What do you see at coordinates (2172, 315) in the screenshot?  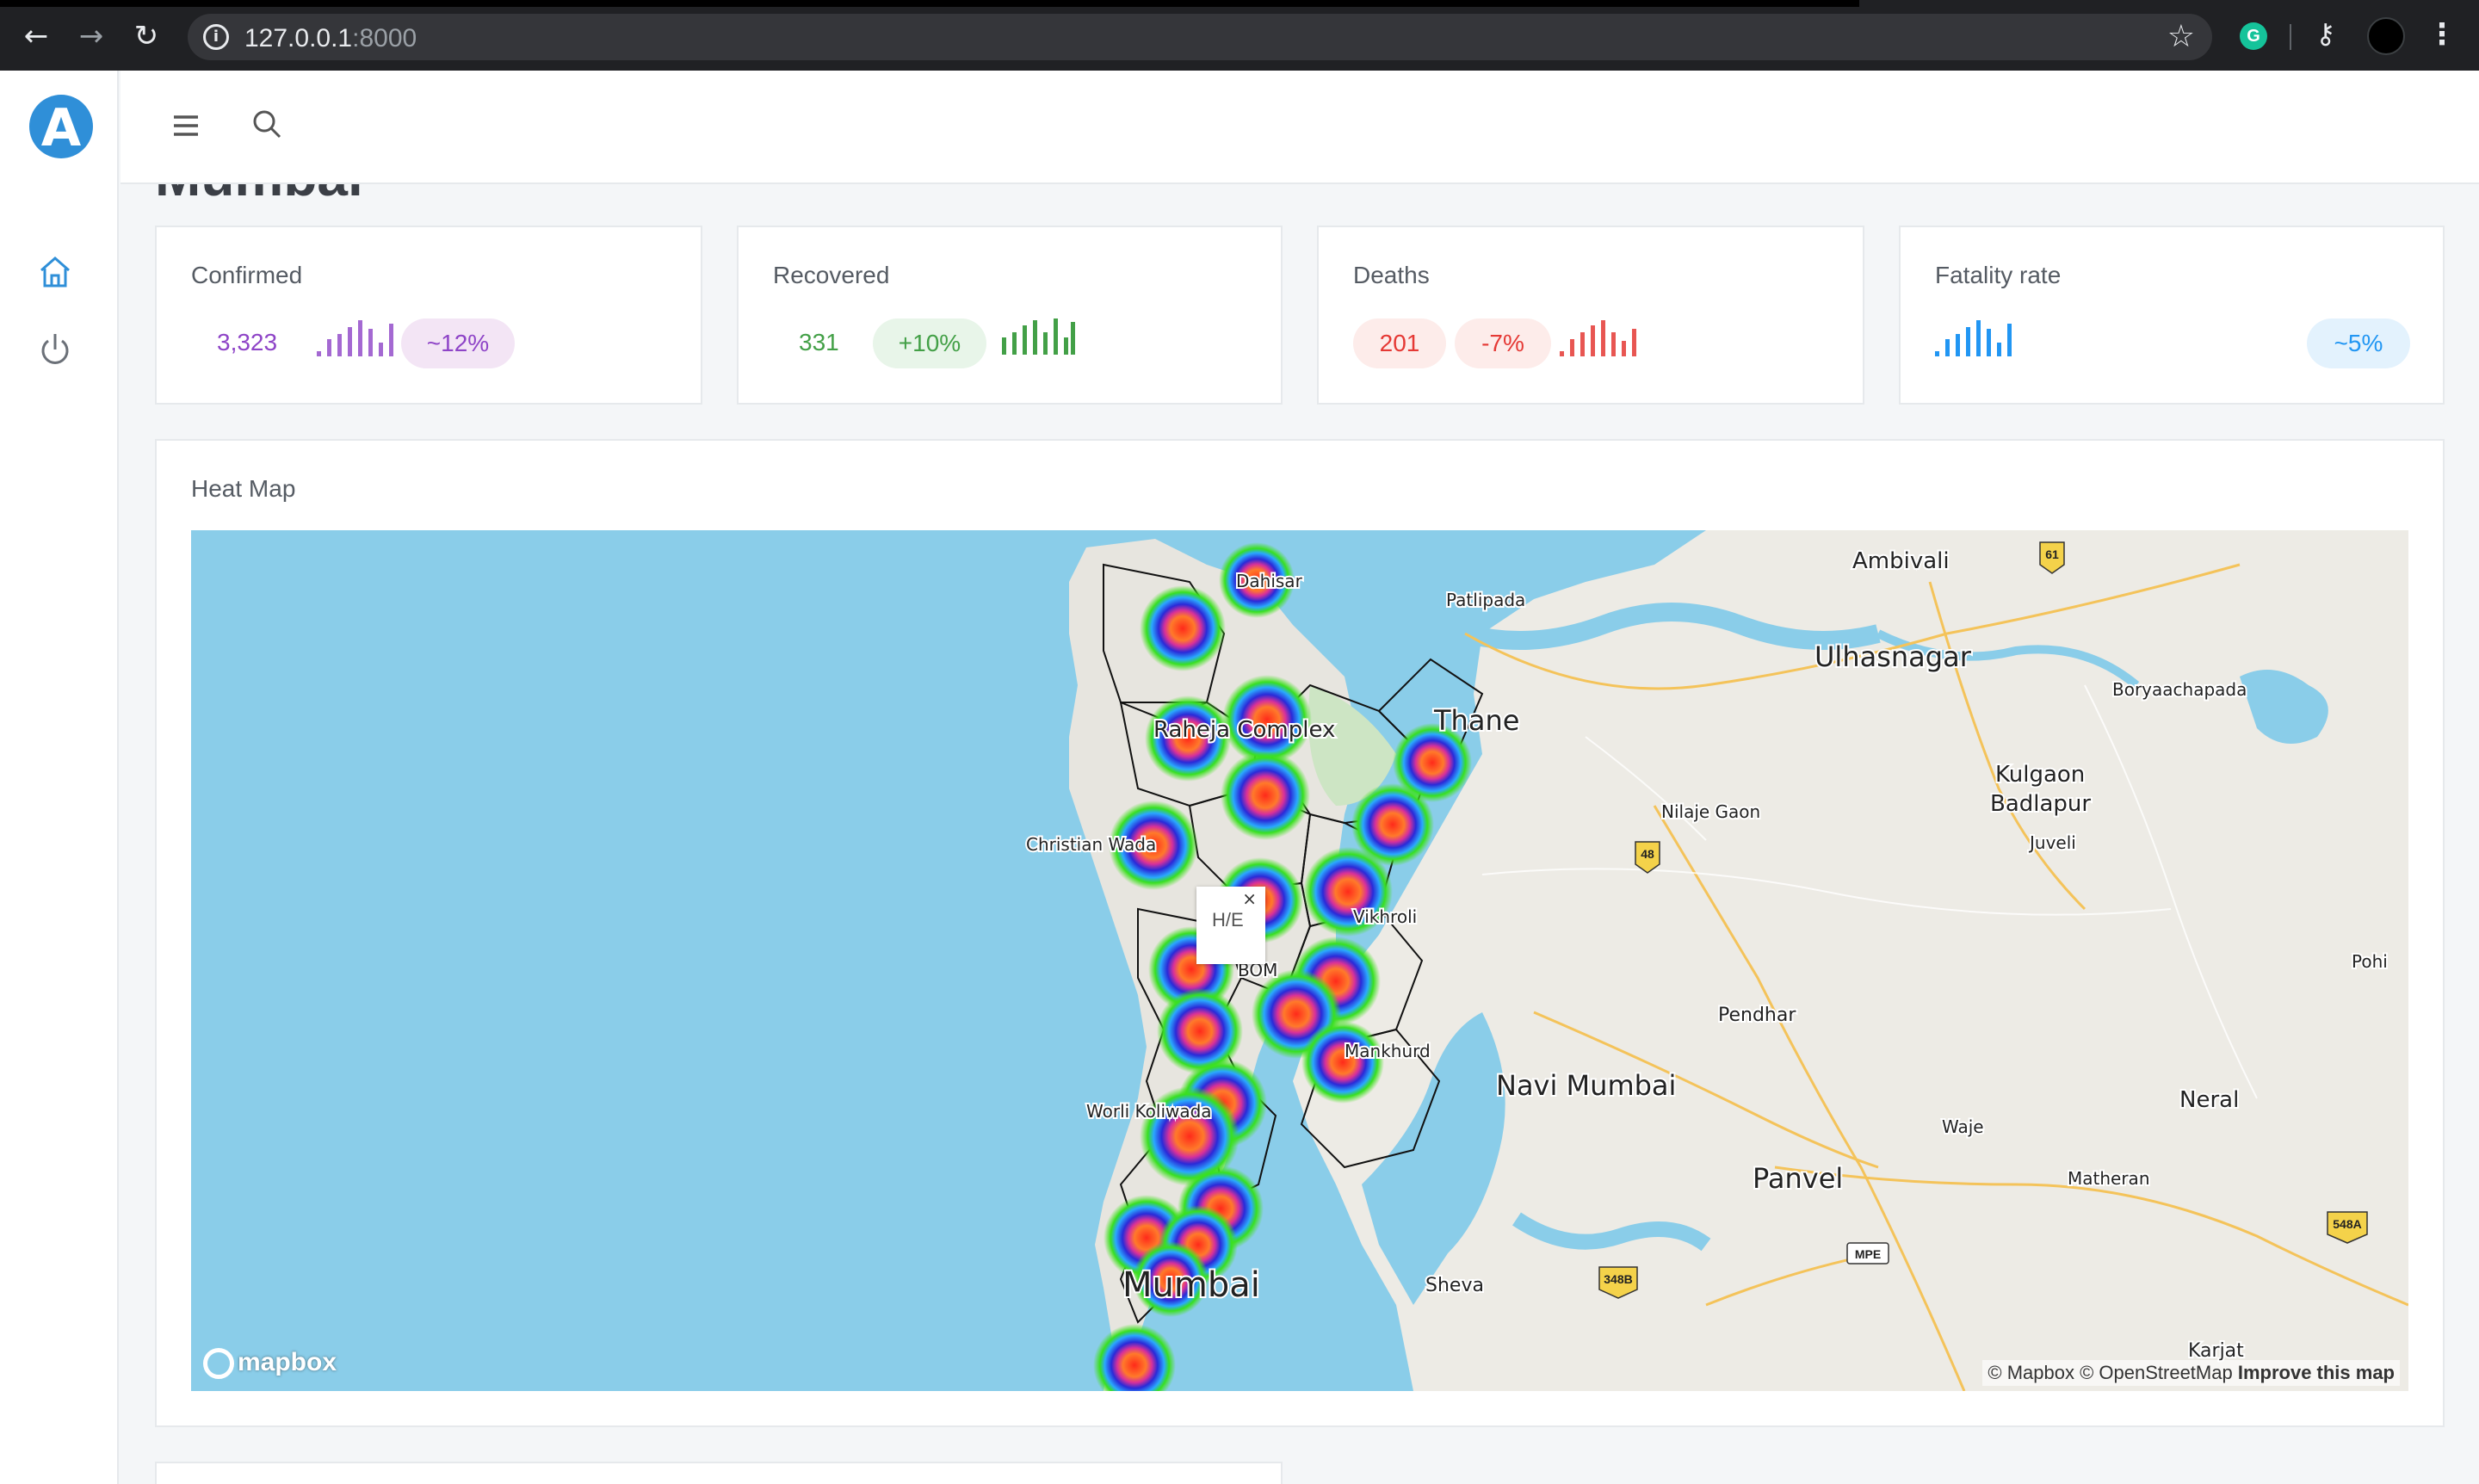 I see `fatality-card: Fatality rate ~5%` at bounding box center [2172, 315].